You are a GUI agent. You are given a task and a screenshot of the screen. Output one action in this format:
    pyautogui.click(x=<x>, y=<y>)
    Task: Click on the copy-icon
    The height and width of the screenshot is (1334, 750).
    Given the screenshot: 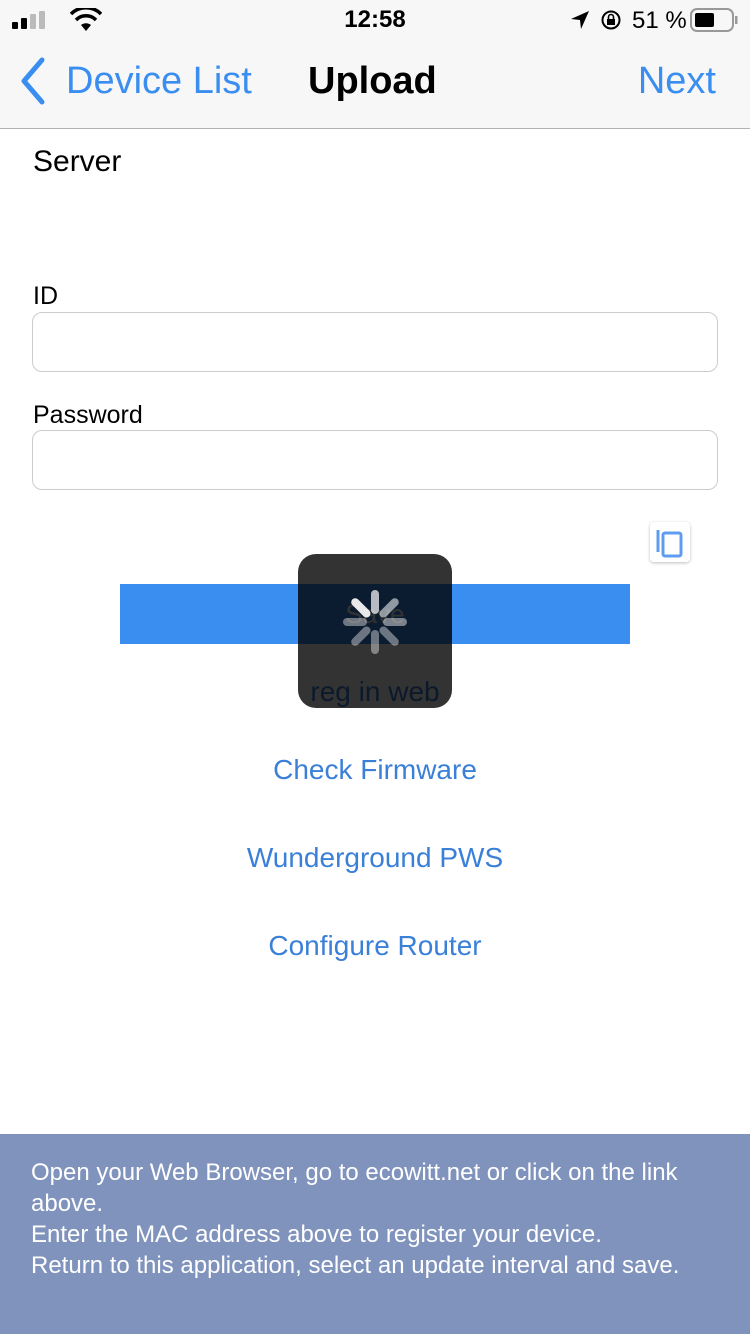 What is the action you would take?
    pyautogui.click(x=669, y=544)
    